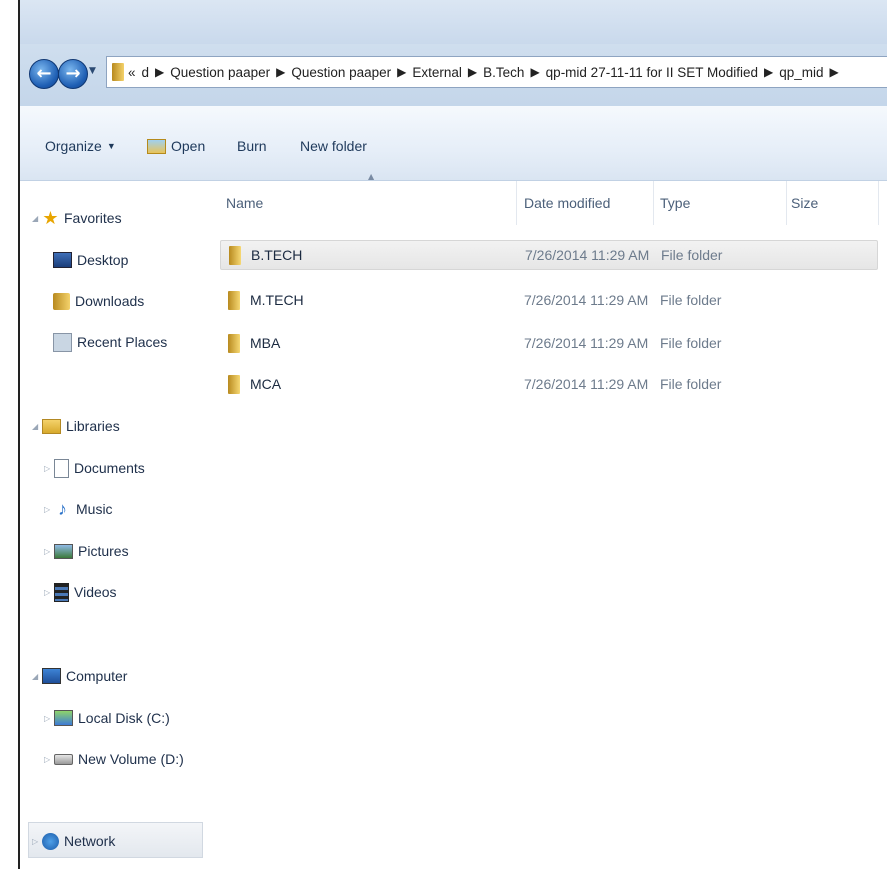 The height and width of the screenshot is (869, 887). I want to click on file-row: MBA 7/26/2014 11:29 AM File folder, so click(549, 344).